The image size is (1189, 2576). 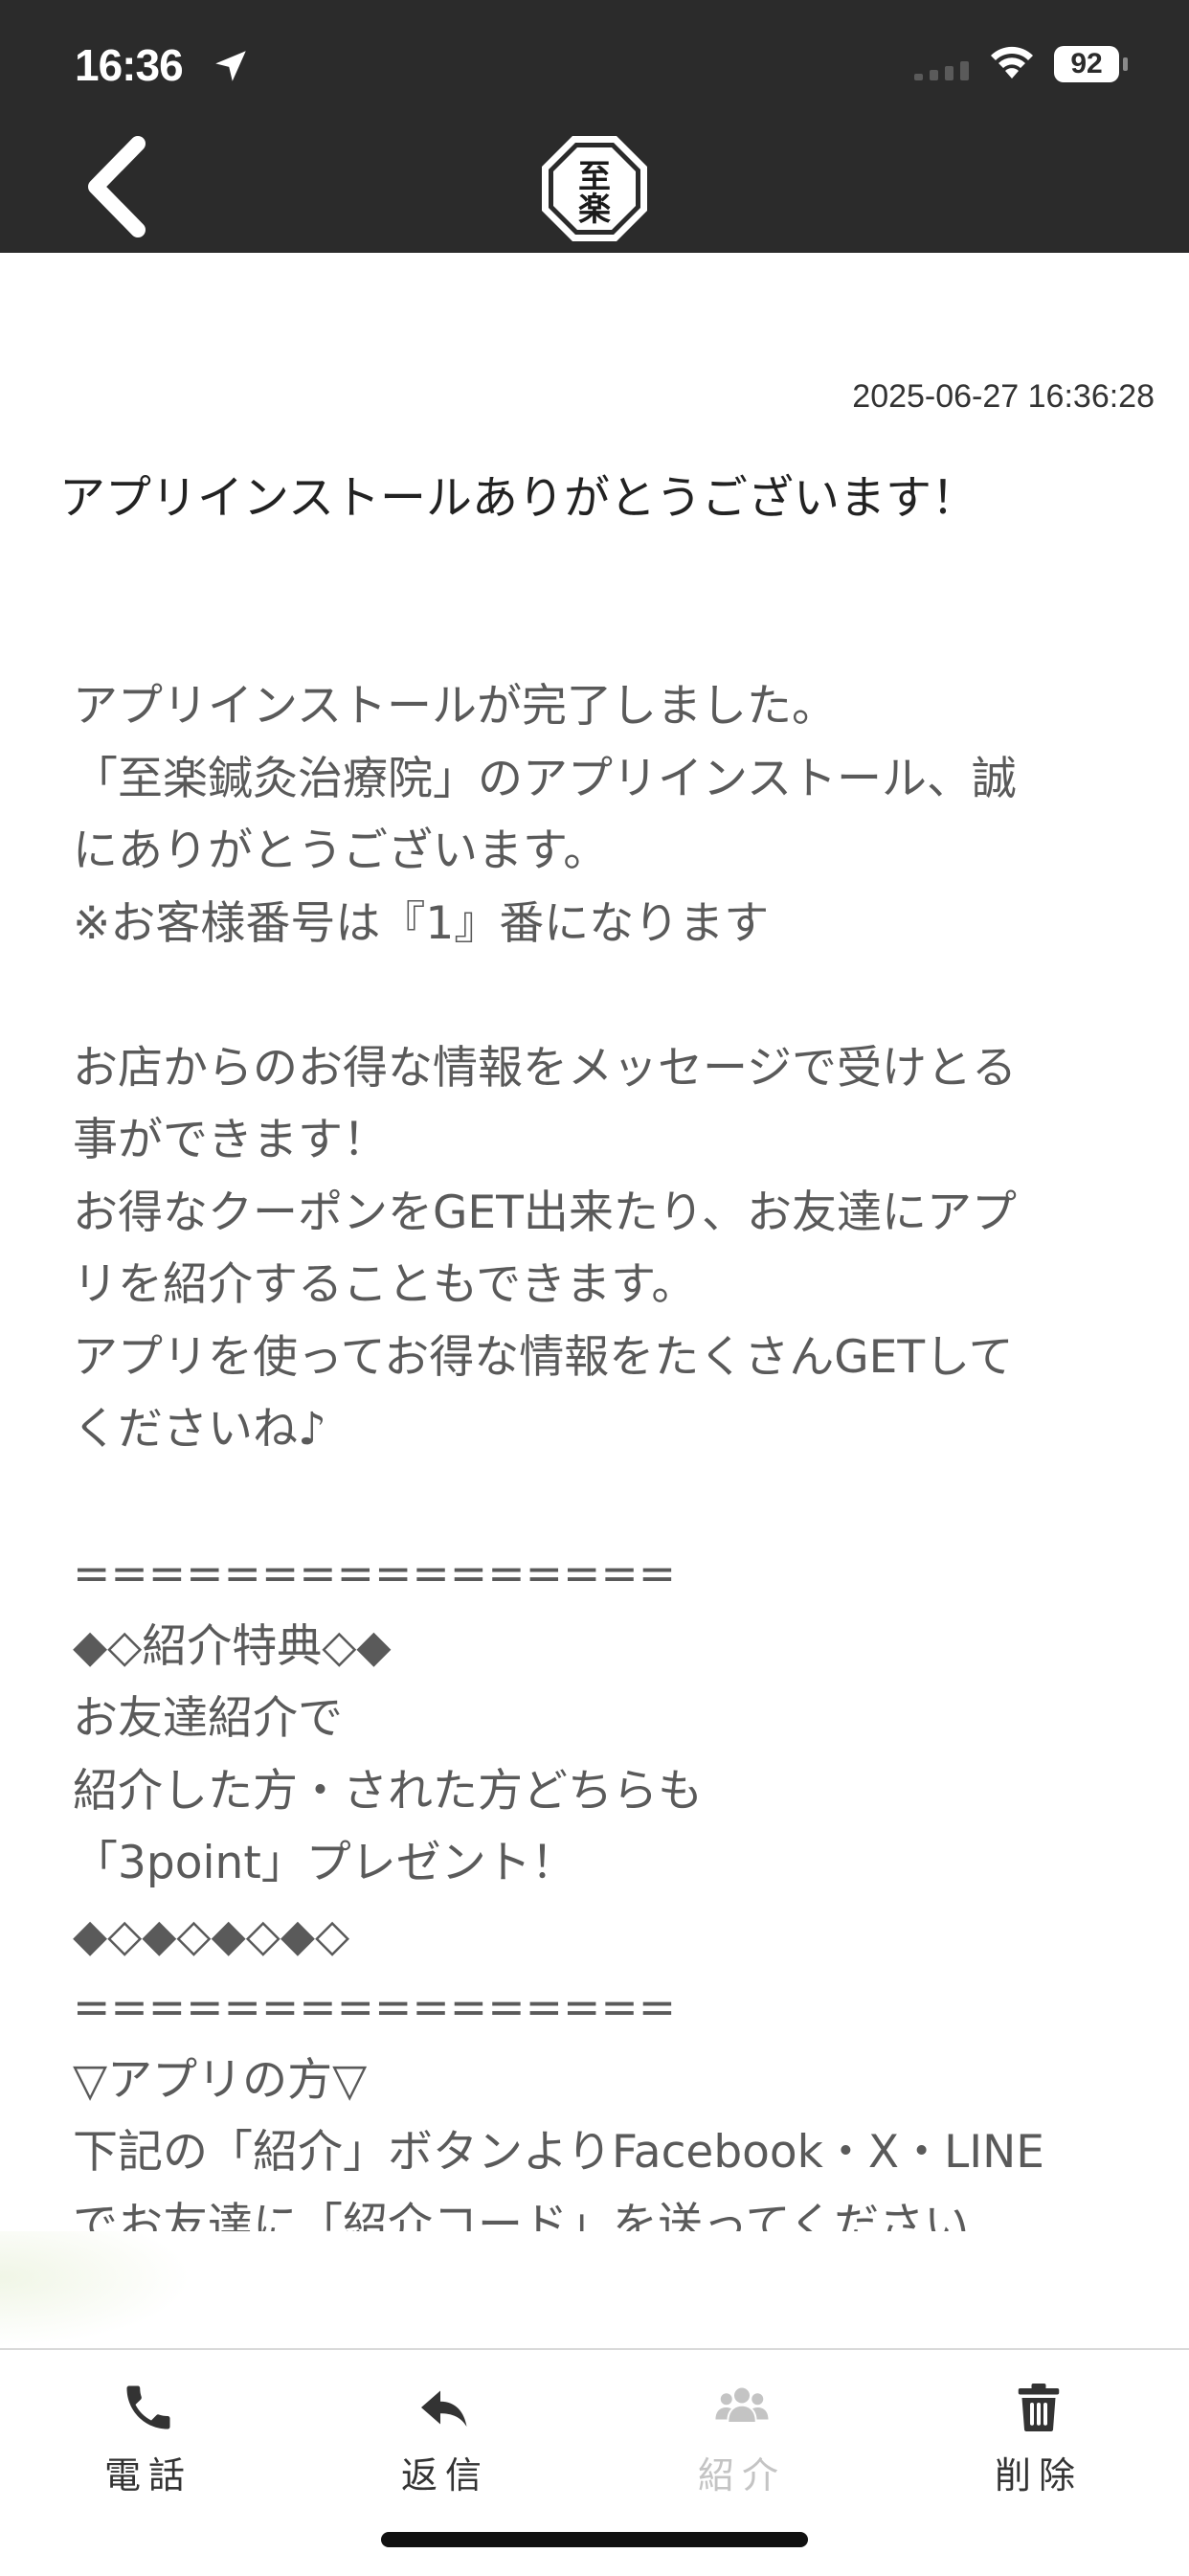 What do you see at coordinates (385, 1284) in the screenshot?
I see `message-line: リを紹介することもできます。` at bounding box center [385, 1284].